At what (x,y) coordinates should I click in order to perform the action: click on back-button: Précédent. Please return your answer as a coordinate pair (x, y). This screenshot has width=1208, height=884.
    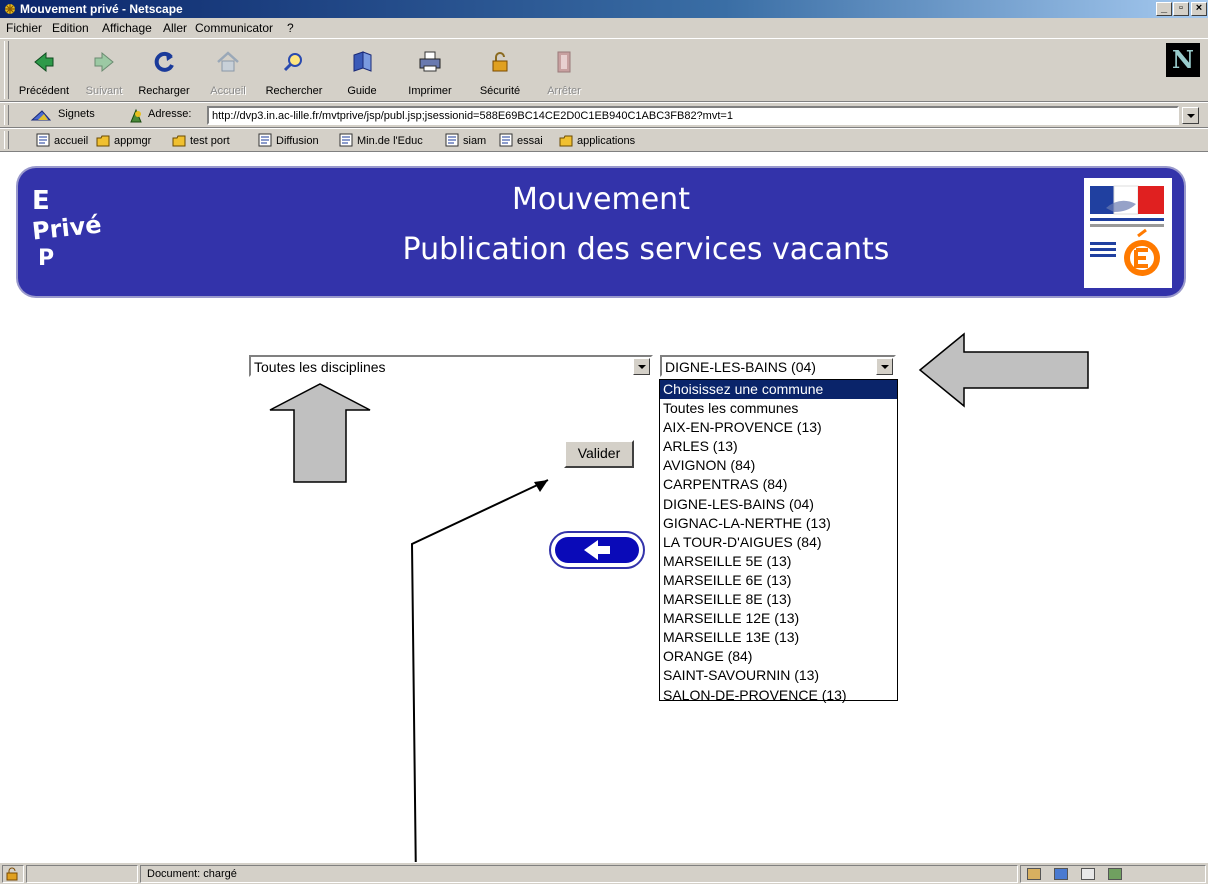
    Looking at the image, I should click on (44, 72).